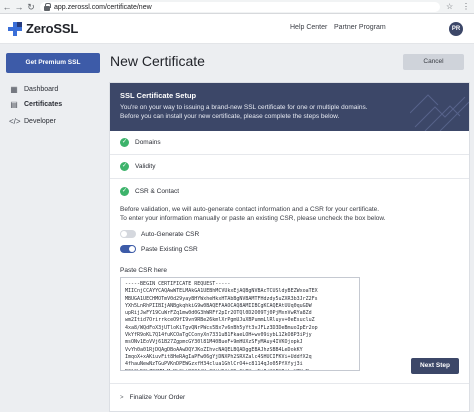 This screenshot has width=474, height=412. I want to click on get-premium-ssl-button: Get Premium SSL, so click(53, 63).